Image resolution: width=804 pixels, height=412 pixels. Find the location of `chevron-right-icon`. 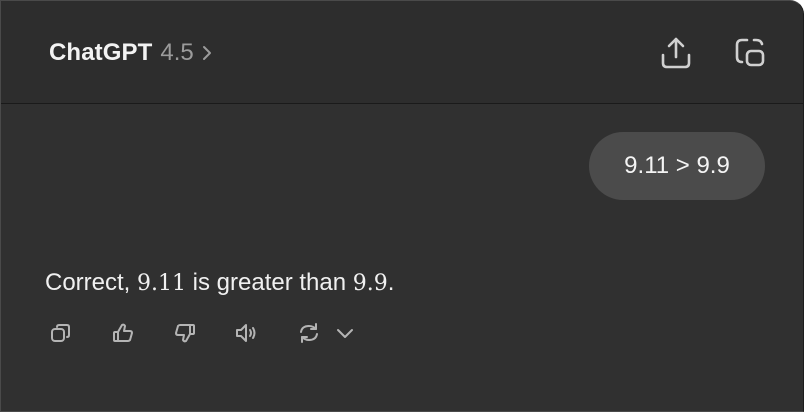

chevron-right-icon is located at coordinates (207, 53).